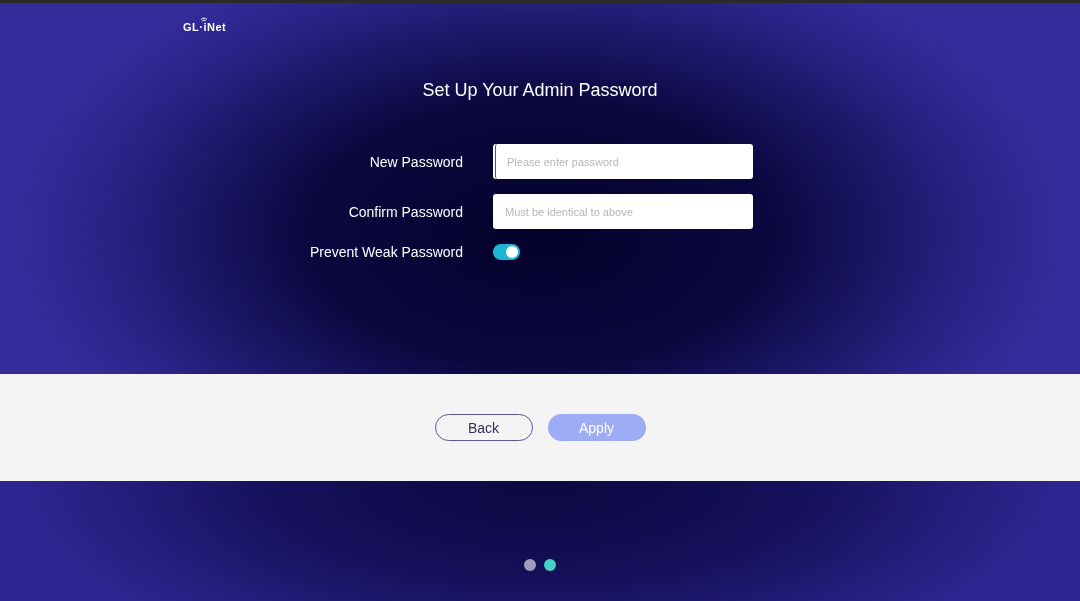  I want to click on toggle-switch, so click(506, 252).